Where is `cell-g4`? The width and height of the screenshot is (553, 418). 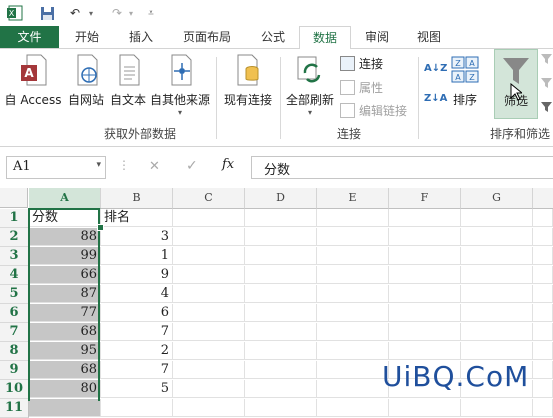
cell-g4 is located at coordinates (497, 275).